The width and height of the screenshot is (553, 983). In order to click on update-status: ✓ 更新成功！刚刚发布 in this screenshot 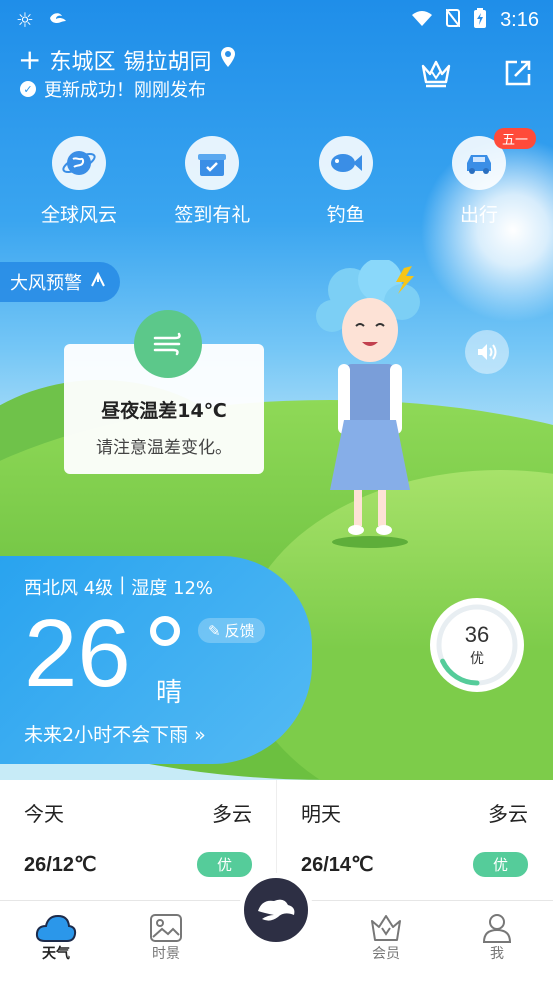, I will do `click(113, 89)`.